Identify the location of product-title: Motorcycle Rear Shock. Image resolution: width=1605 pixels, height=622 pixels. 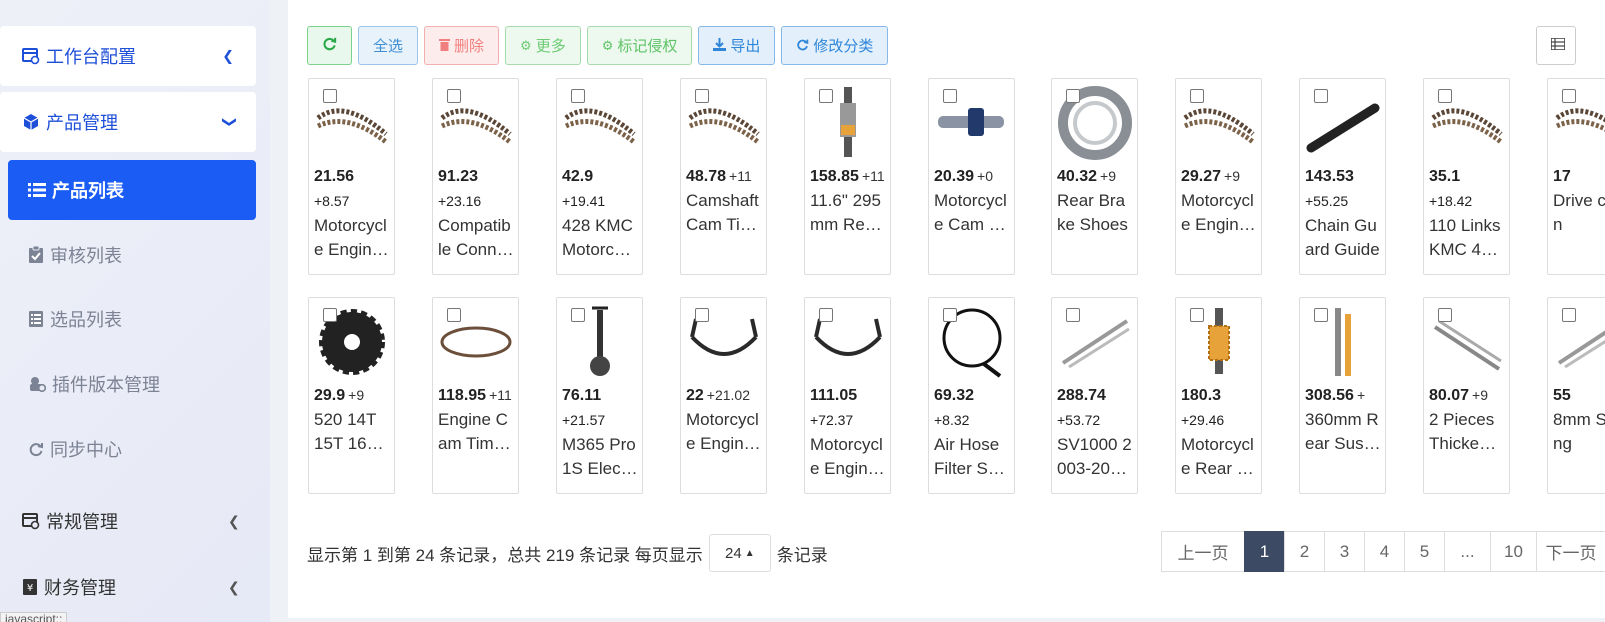
(1219, 457).